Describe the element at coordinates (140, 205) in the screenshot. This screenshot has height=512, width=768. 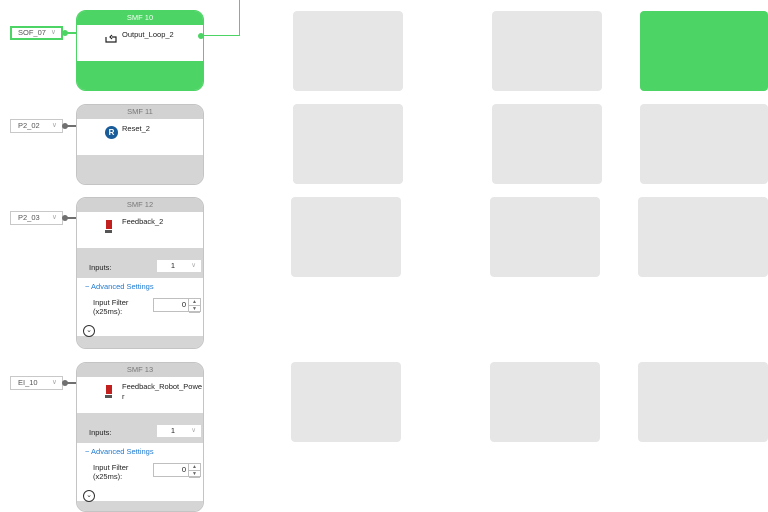
I see `block-header: SMF 12` at that location.